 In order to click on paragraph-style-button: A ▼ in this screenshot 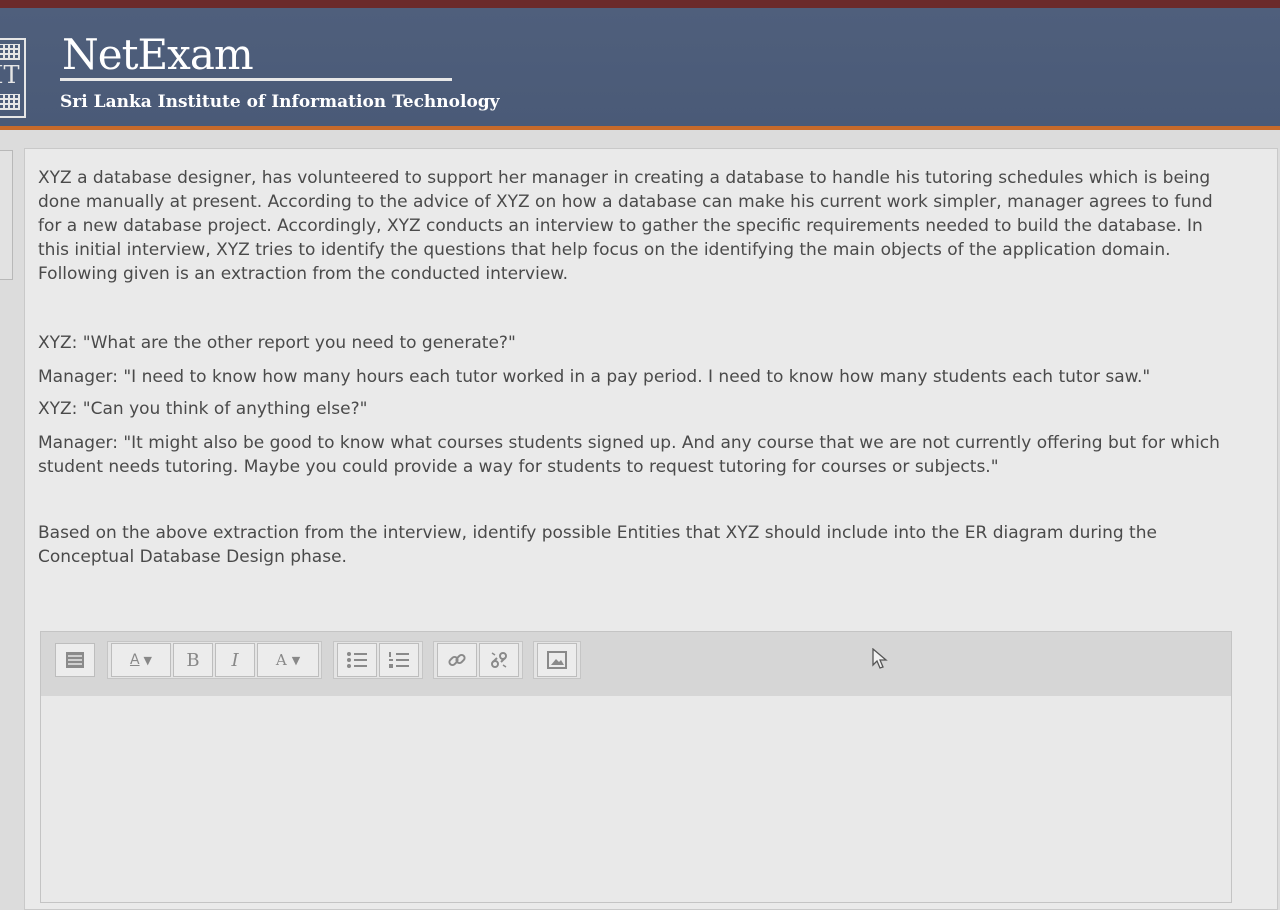, I will do `click(141, 660)`.